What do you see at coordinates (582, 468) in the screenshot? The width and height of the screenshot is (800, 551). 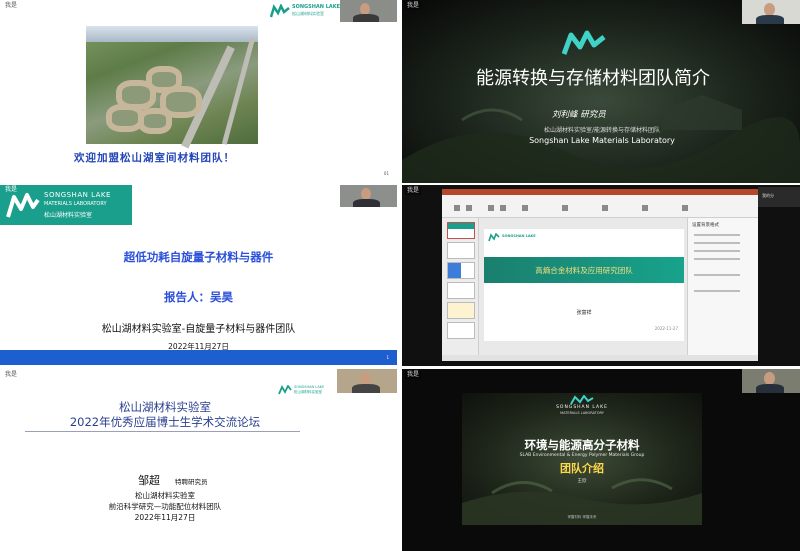 I see `slide-heading: 团队介绍` at bounding box center [582, 468].